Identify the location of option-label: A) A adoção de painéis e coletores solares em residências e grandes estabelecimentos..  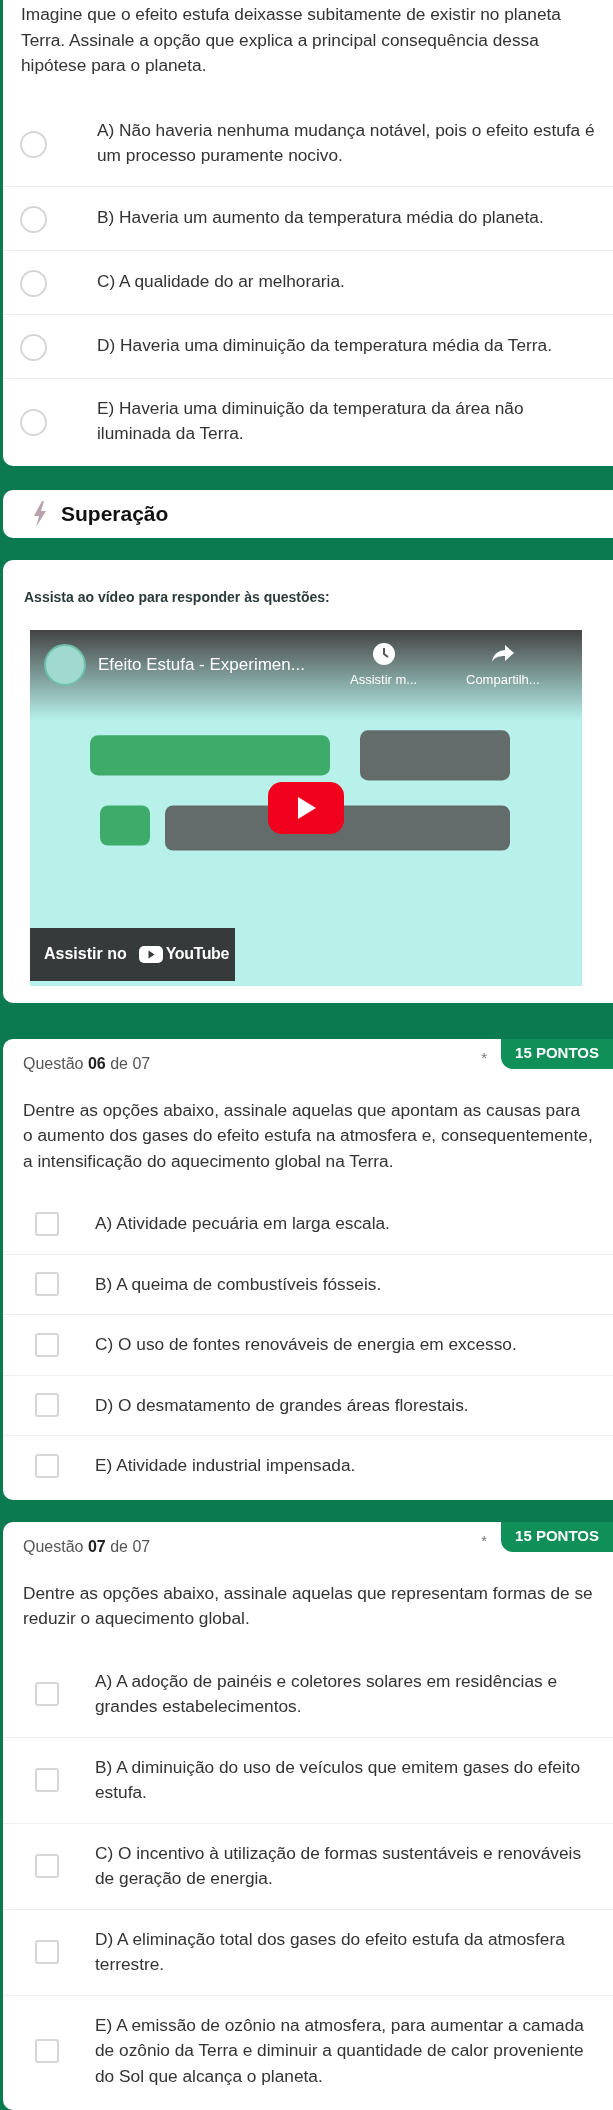
(347, 1694).